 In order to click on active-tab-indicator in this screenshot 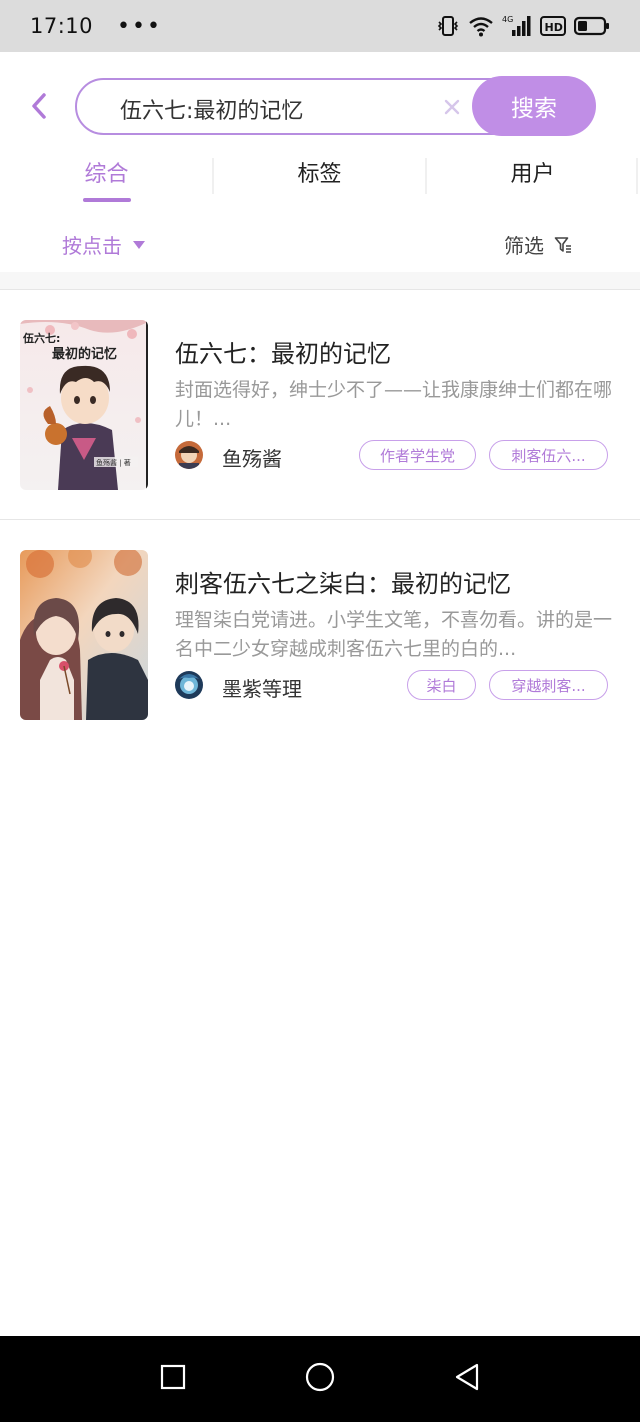, I will do `click(106, 200)`.